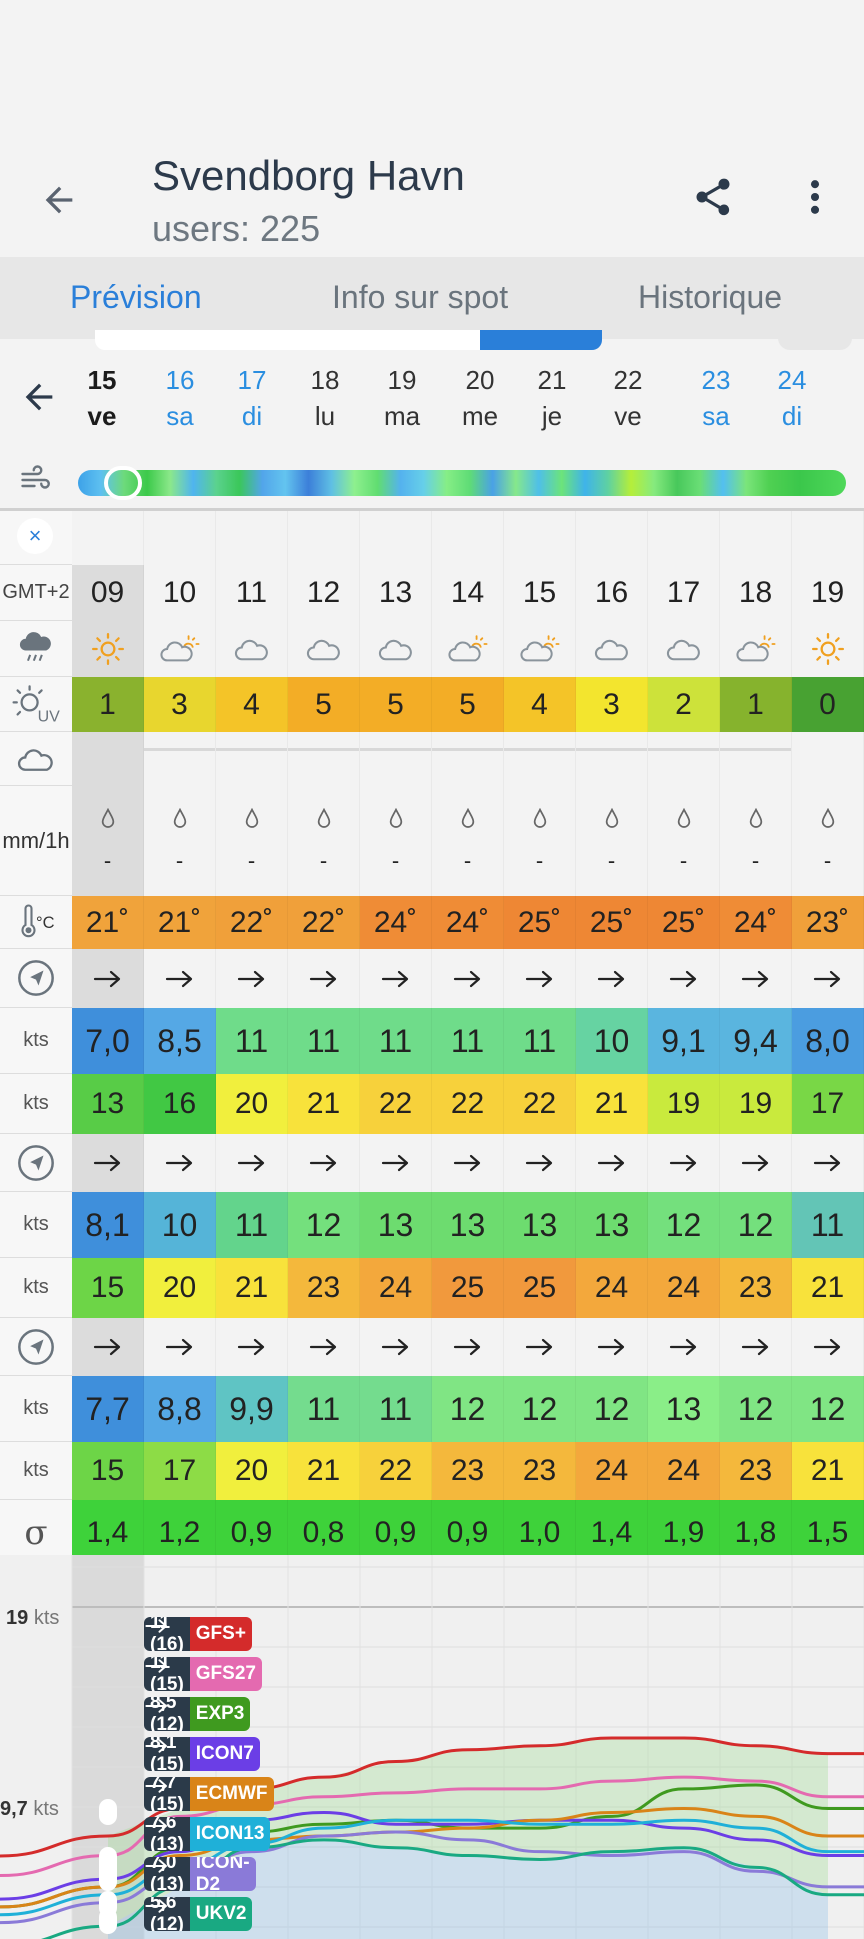 Image resolution: width=864 pixels, height=1939 pixels. I want to click on day-23: 23 sa, so click(716, 398).